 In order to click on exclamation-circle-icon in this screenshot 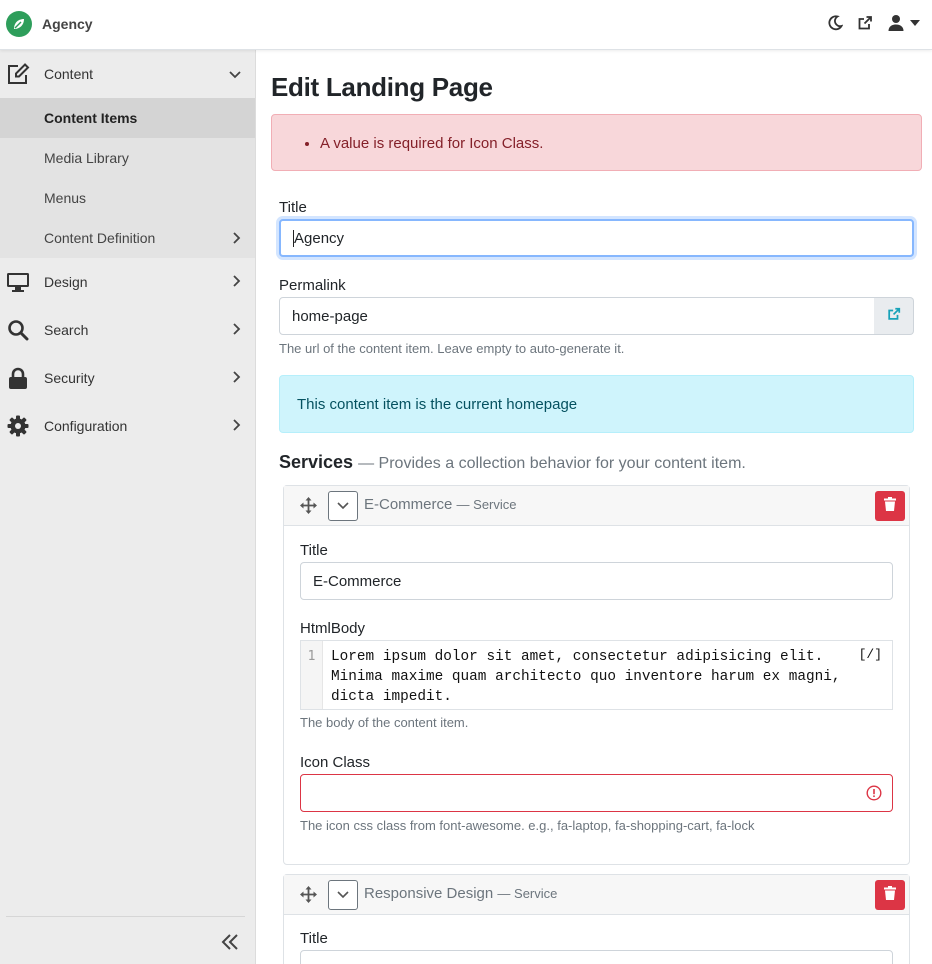, I will do `click(874, 795)`.